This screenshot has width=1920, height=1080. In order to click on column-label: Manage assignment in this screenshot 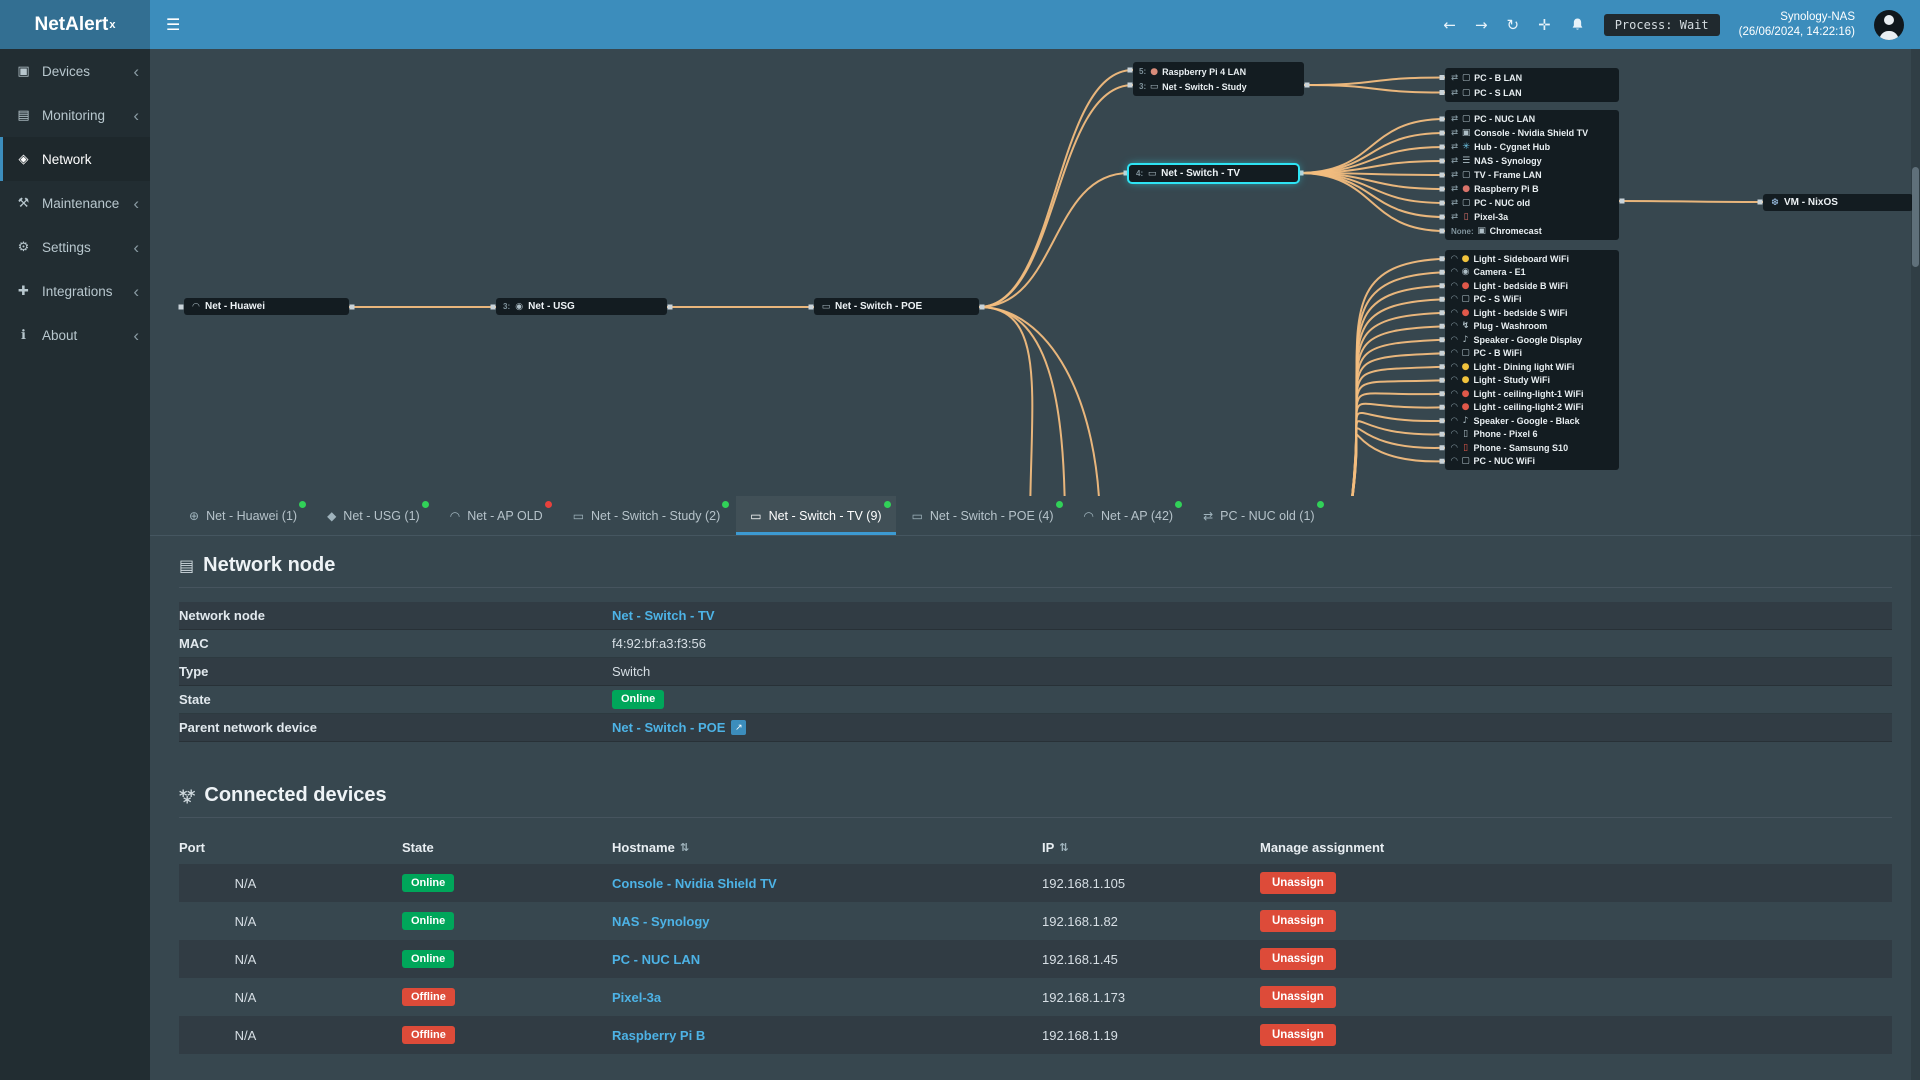, I will do `click(1322, 847)`.